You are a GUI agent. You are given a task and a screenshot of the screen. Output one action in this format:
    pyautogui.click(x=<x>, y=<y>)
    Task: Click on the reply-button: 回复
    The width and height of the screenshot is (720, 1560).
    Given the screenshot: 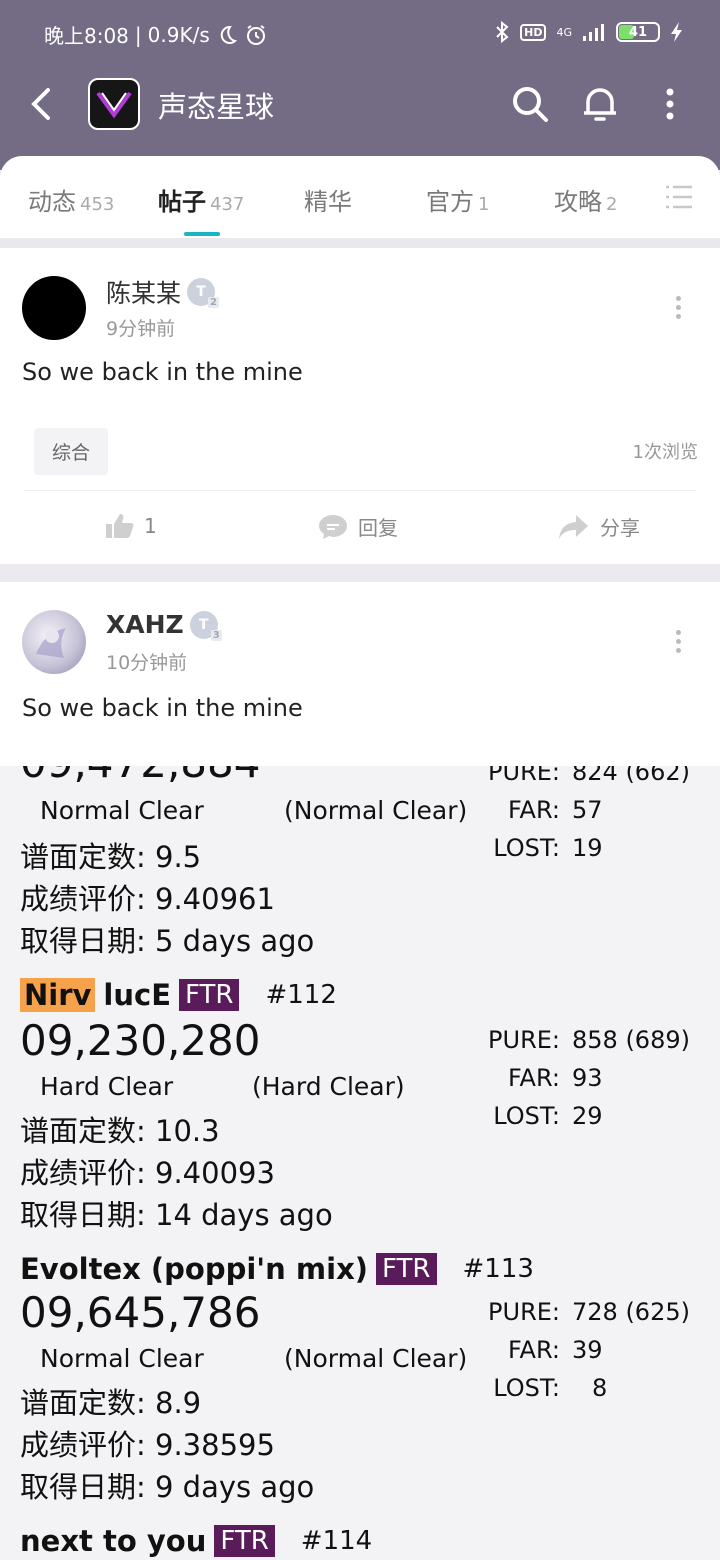 What is the action you would take?
    pyautogui.click(x=358, y=526)
    